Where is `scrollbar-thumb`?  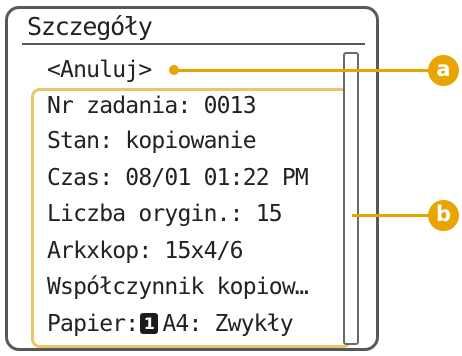
scrollbar-thumb is located at coordinates (351, 197).